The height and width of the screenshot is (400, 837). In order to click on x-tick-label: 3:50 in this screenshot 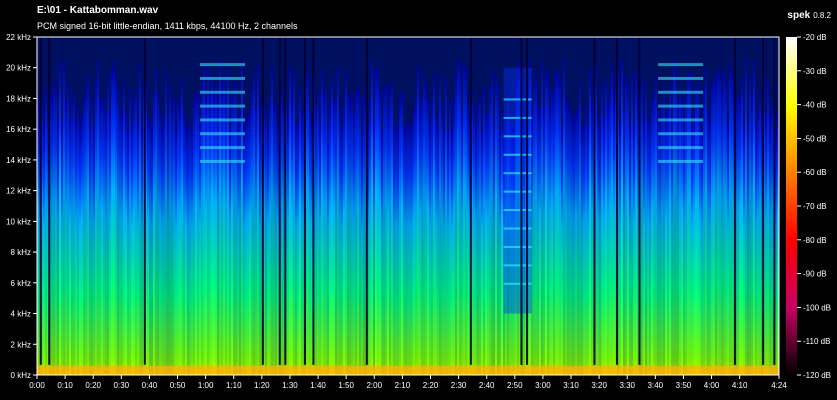, I will do `click(684, 385)`.